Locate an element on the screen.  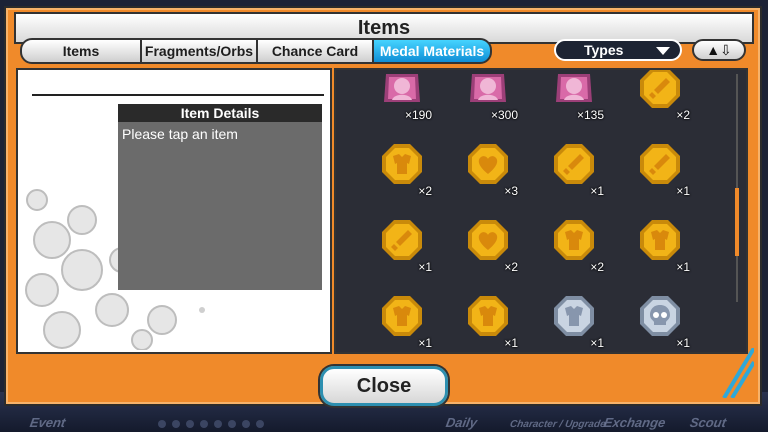
medal-item: ×300 is located at coordinates (490, 96).